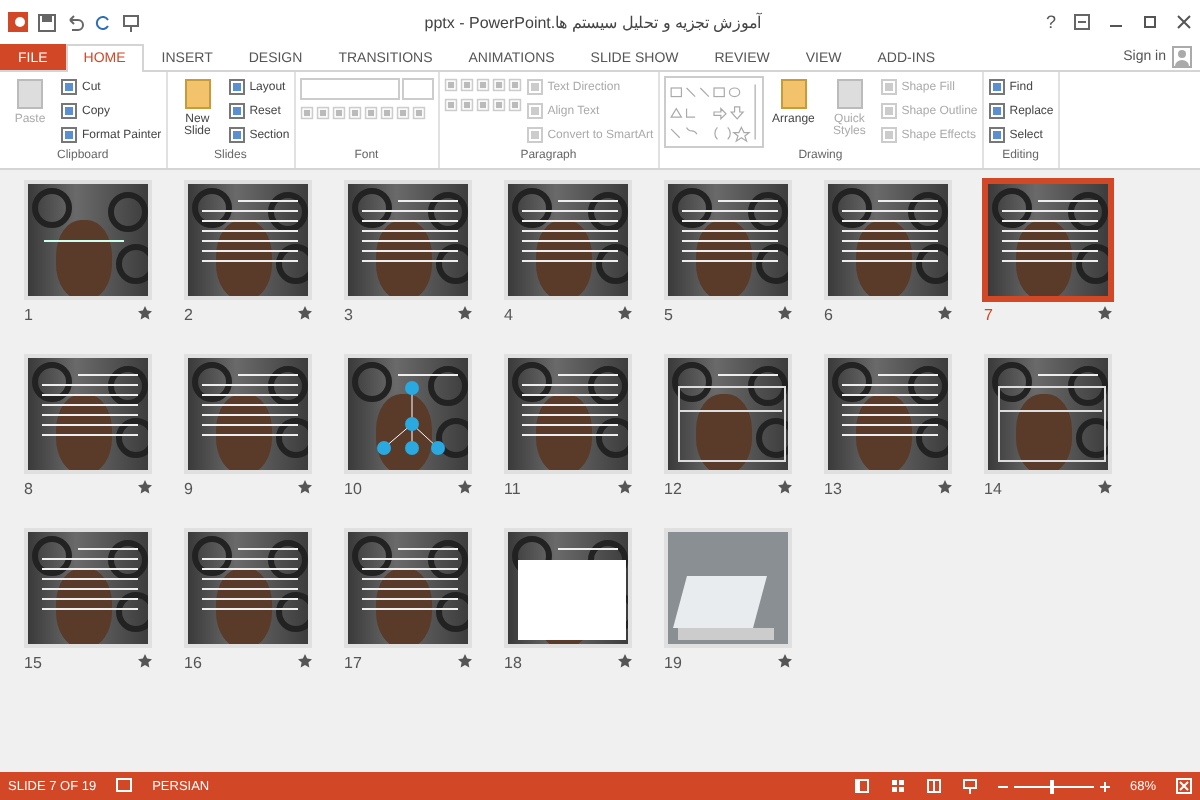  Describe the element at coordinates (28, 315) in the screenshot. I see `slide-number: 1` at that location.